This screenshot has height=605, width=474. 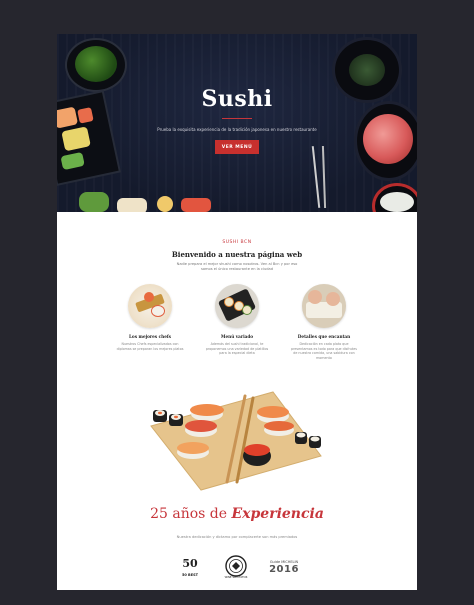 I want to click on fifty-best-text: 50 BEST, so click(x=190, y=575).